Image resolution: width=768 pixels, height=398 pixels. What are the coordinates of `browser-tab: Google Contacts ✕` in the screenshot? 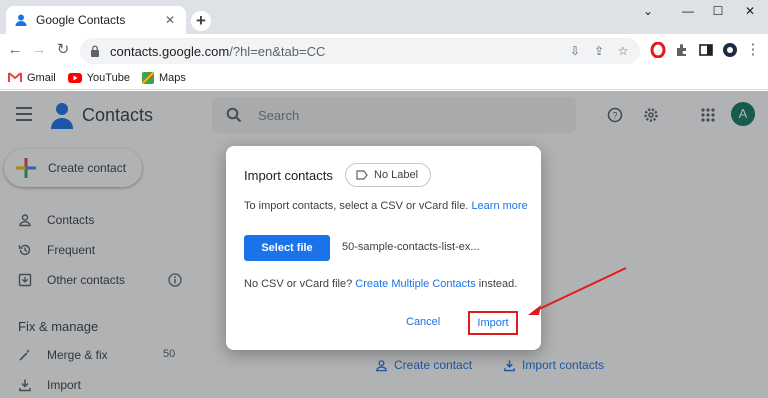 It's located at (96, 20).